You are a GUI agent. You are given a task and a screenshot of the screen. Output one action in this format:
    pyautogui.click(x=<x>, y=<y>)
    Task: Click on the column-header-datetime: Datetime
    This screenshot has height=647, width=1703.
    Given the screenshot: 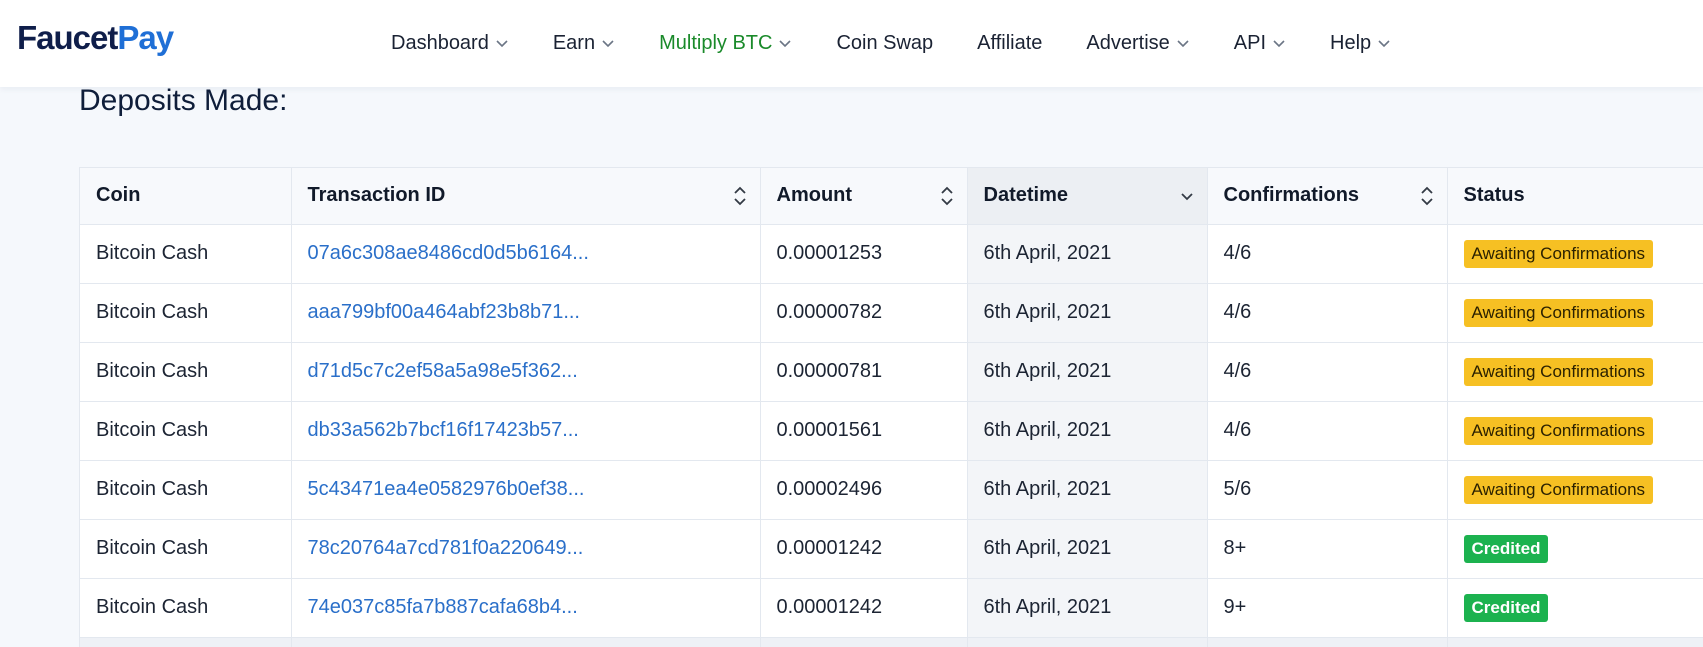 What is the action you would take?
    pyautogui.click(x=1087, y=196)
    